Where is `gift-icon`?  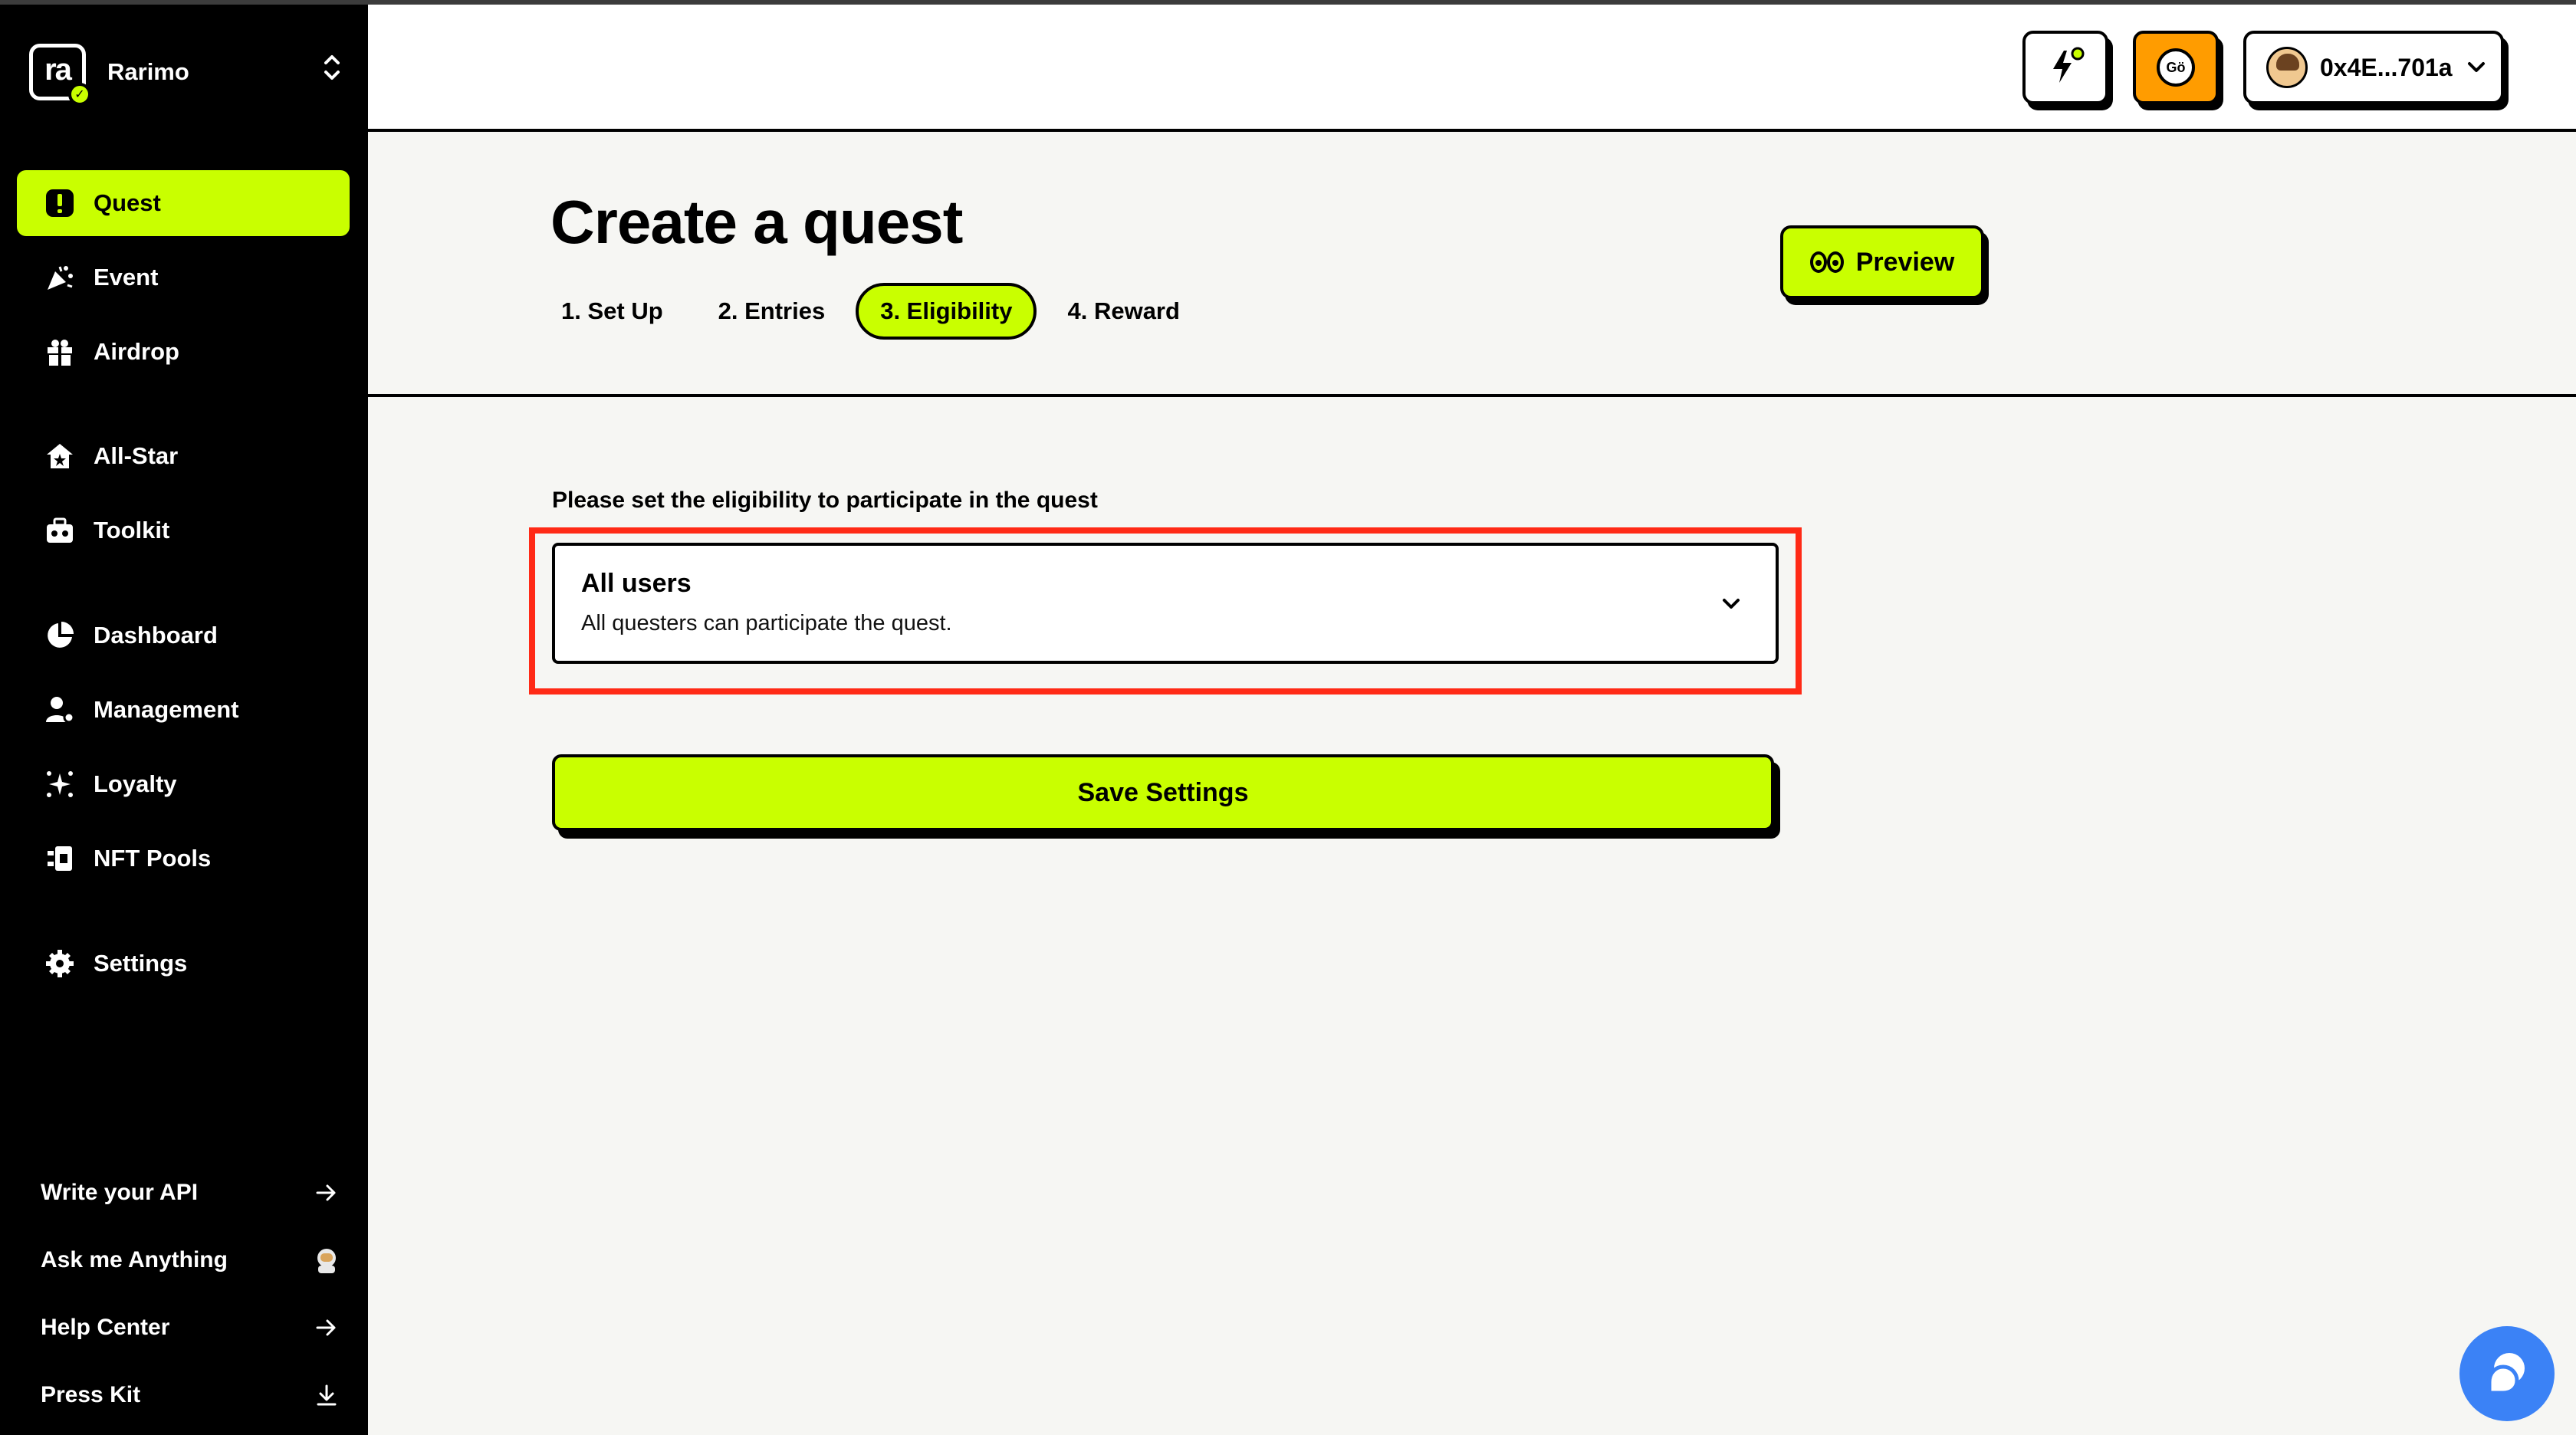 gift-icon is located at coordinates (60, 352).